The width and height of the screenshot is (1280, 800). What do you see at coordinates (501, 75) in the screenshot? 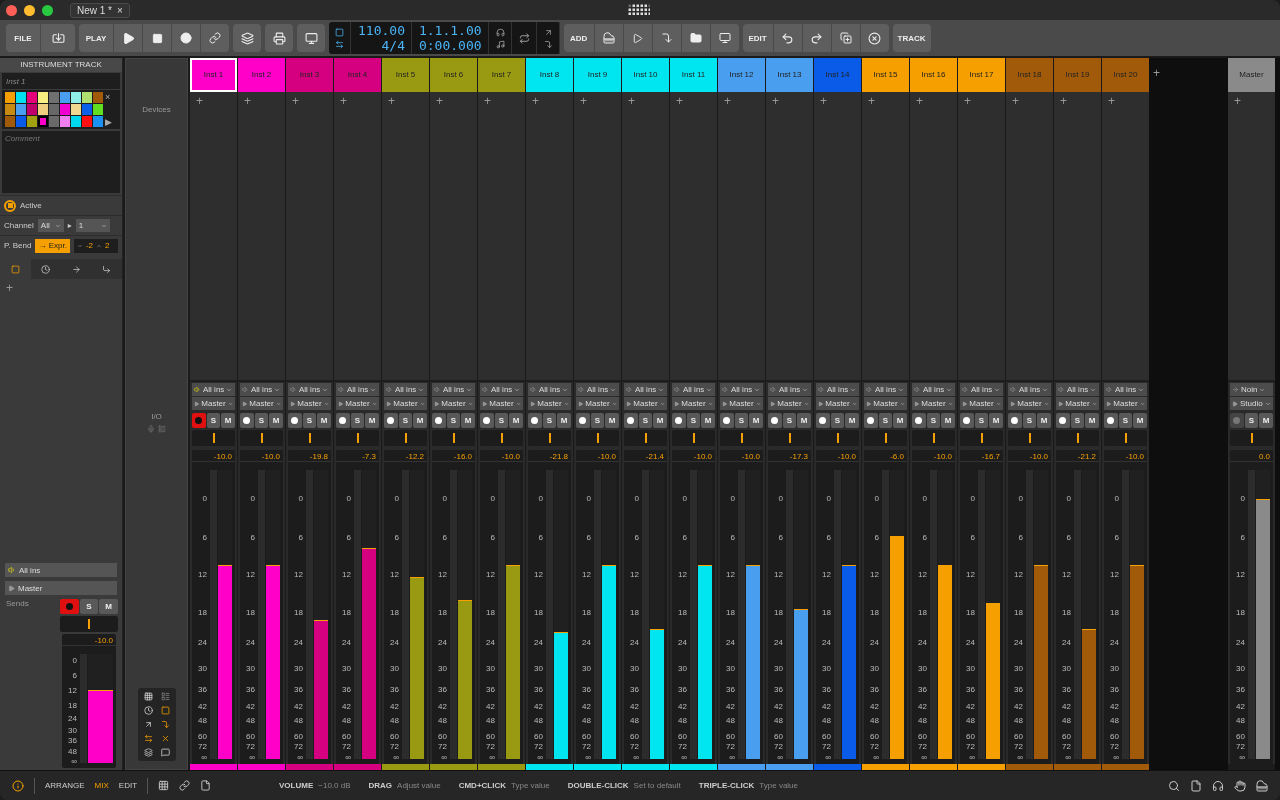
I see `track-header: Inst 7` at bounding box center [501, 75].